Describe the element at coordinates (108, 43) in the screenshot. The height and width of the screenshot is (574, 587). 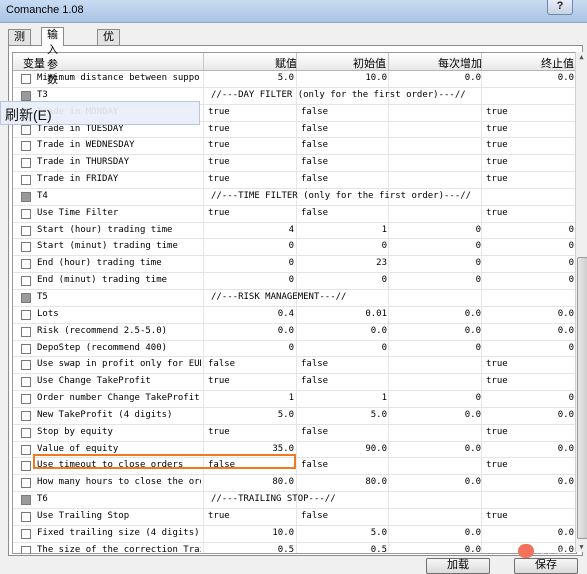
I see `tab-optimize: 优化` at that location.